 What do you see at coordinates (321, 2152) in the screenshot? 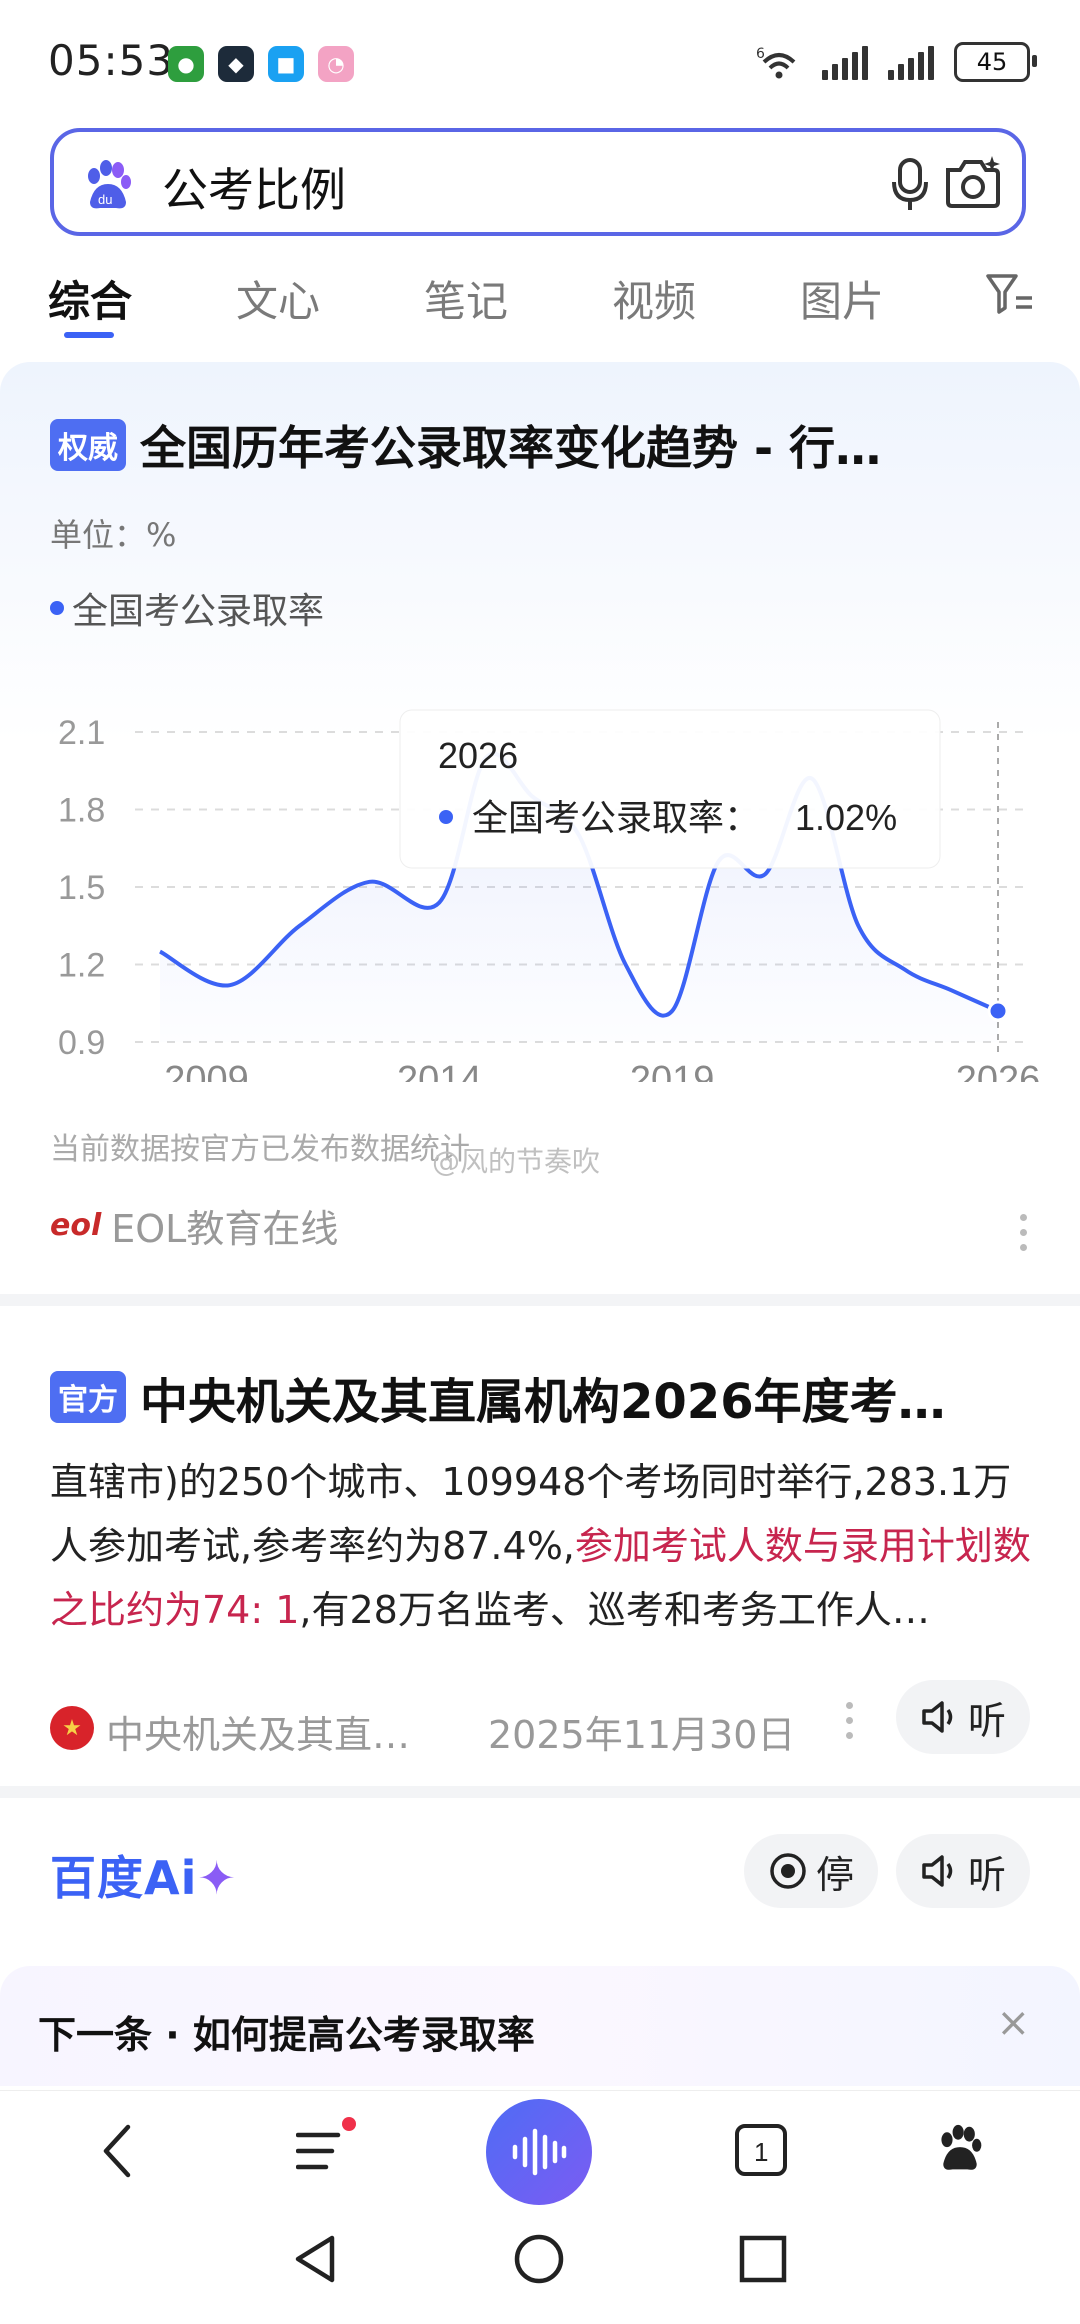
I see `menu-icon` at bounding box center [321, 2152].